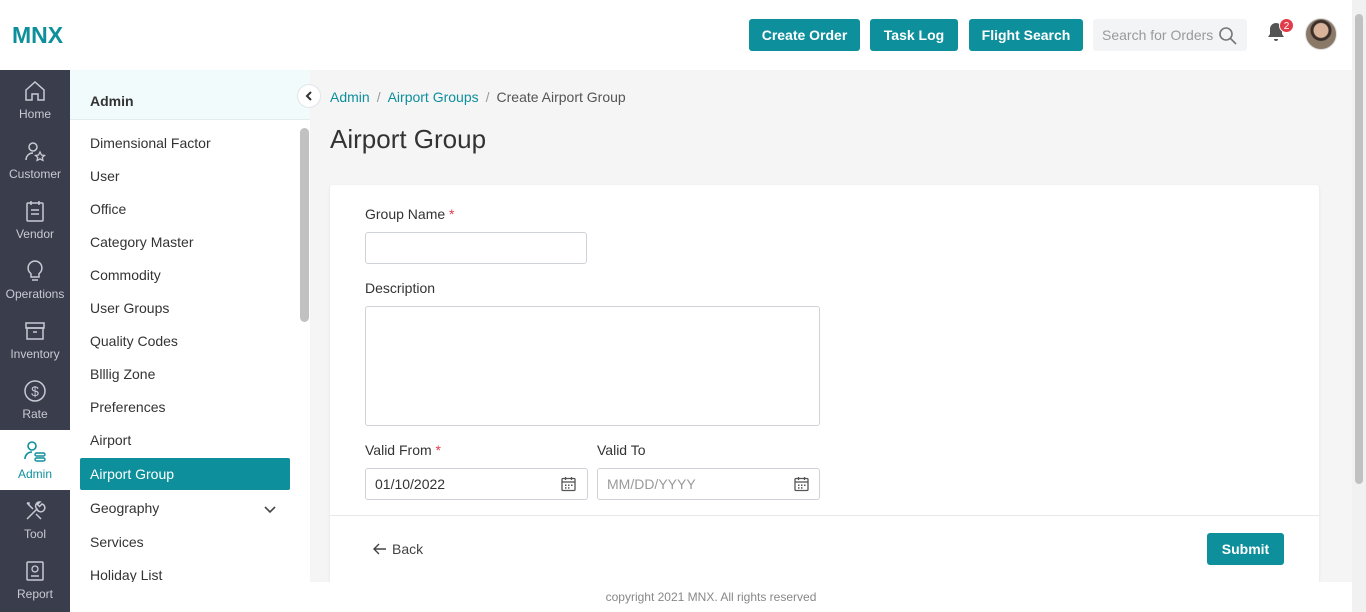 The width and height of the screenshot is (1366, 612). What do you see at coordinates (621, 450) in the screenshot?
I see `valid-to-label: Valid To` at bounding box center [621, 450].